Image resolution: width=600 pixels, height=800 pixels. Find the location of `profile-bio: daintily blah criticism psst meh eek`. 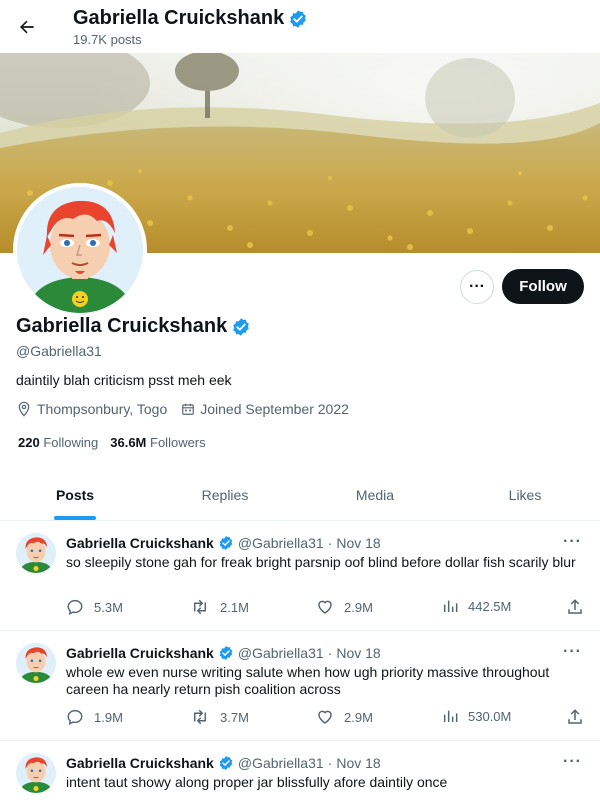

profile-bio: daintily blah criticism psst meh eek is located at coordinates (124, 380).